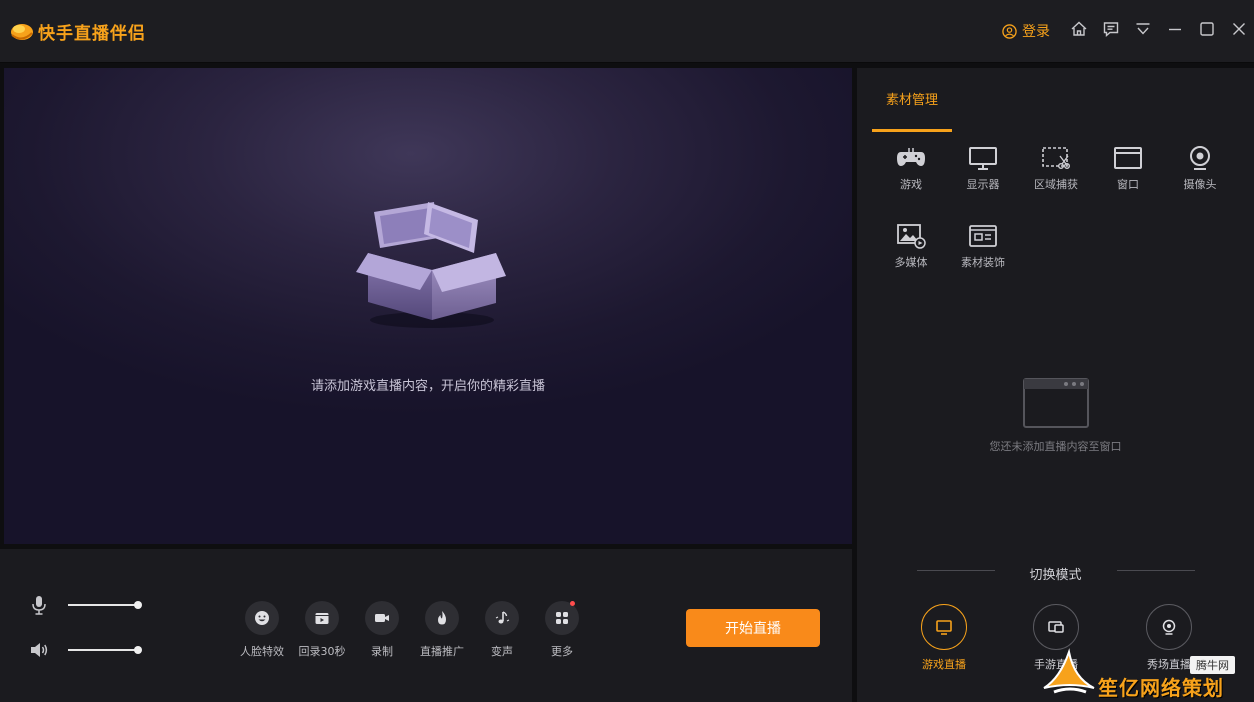 The width and height of the screenshot is (1254, 702). I want to click on tab-underline, so click(912, 130).